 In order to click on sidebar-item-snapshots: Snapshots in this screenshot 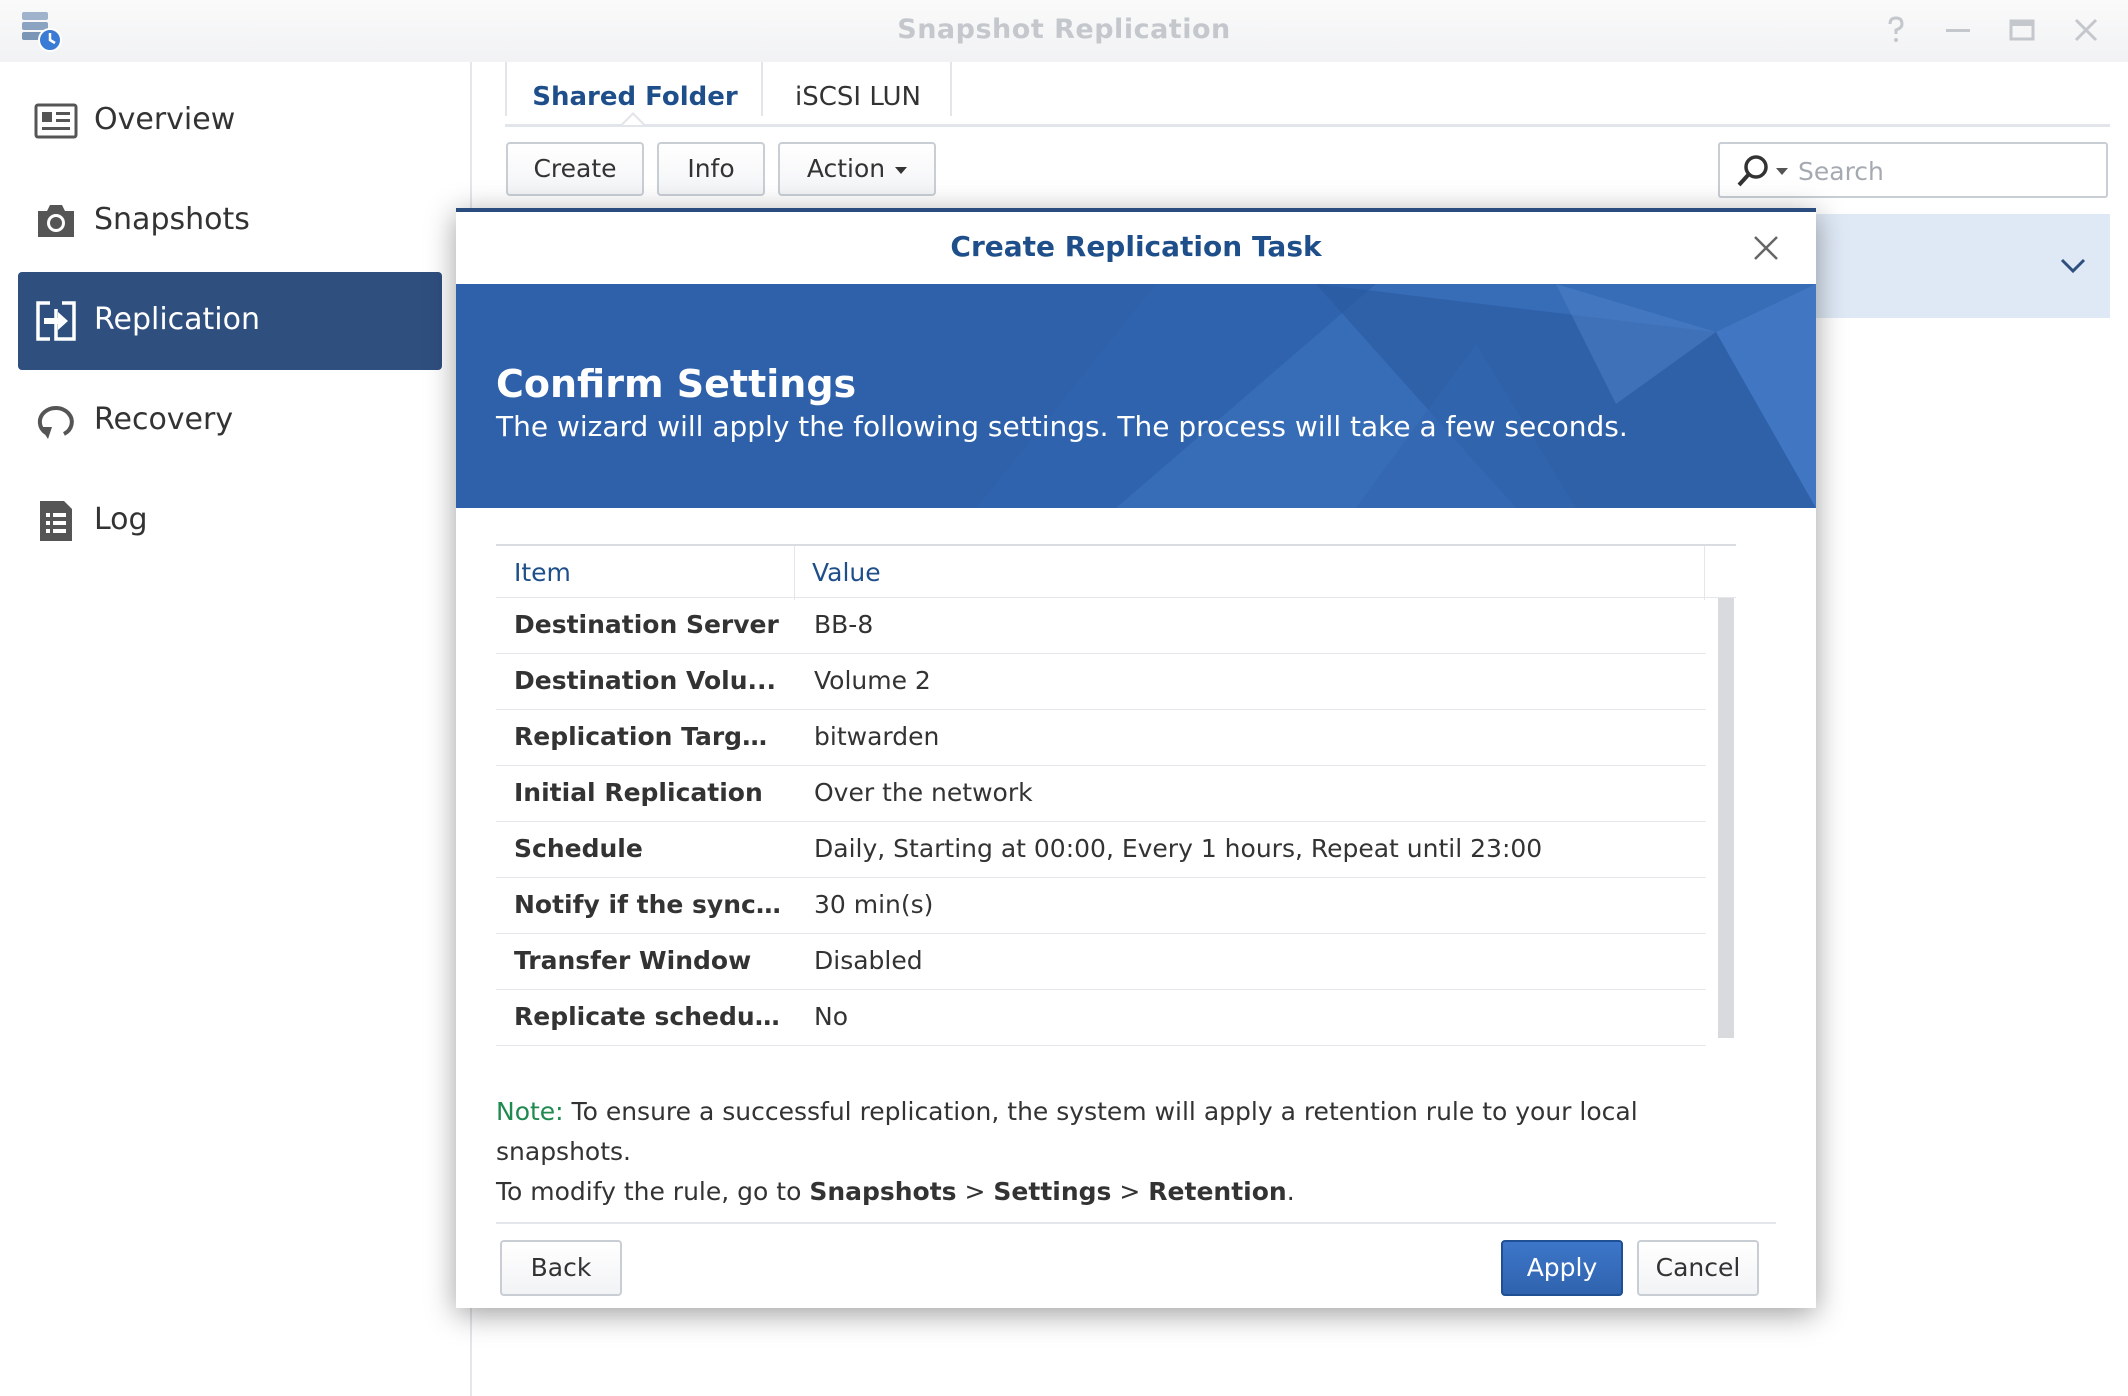, I will do `click(230, 221)`.